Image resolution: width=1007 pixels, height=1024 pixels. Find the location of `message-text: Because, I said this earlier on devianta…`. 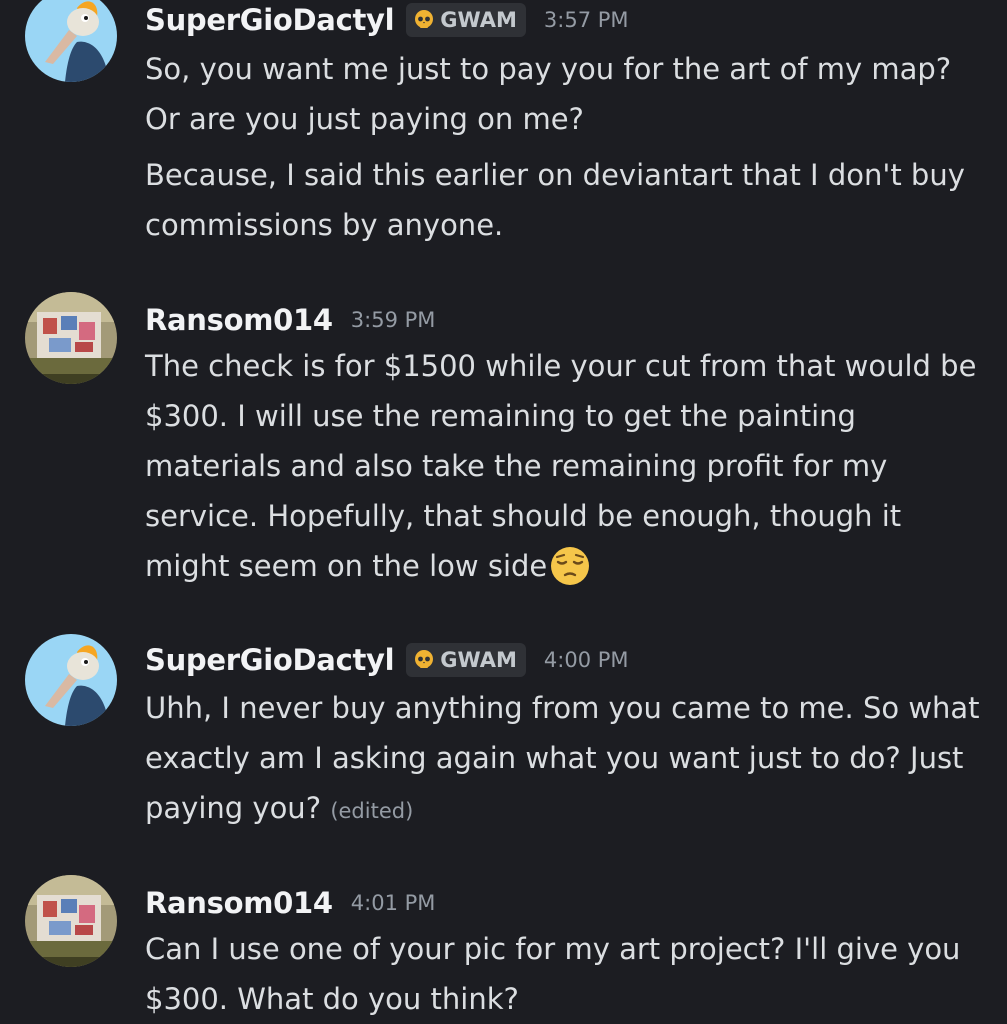

message-text: Because, I said this earlier on devianta… is located at coordinates (555, 200).